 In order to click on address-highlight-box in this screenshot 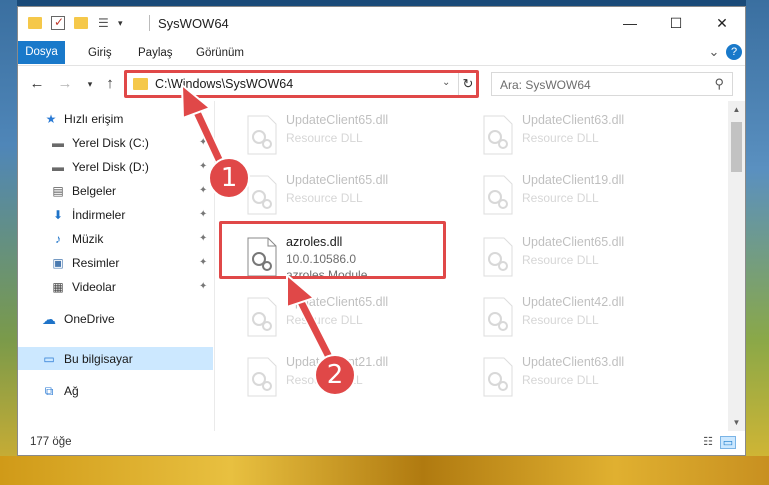, I will do `click(301, 84)`.